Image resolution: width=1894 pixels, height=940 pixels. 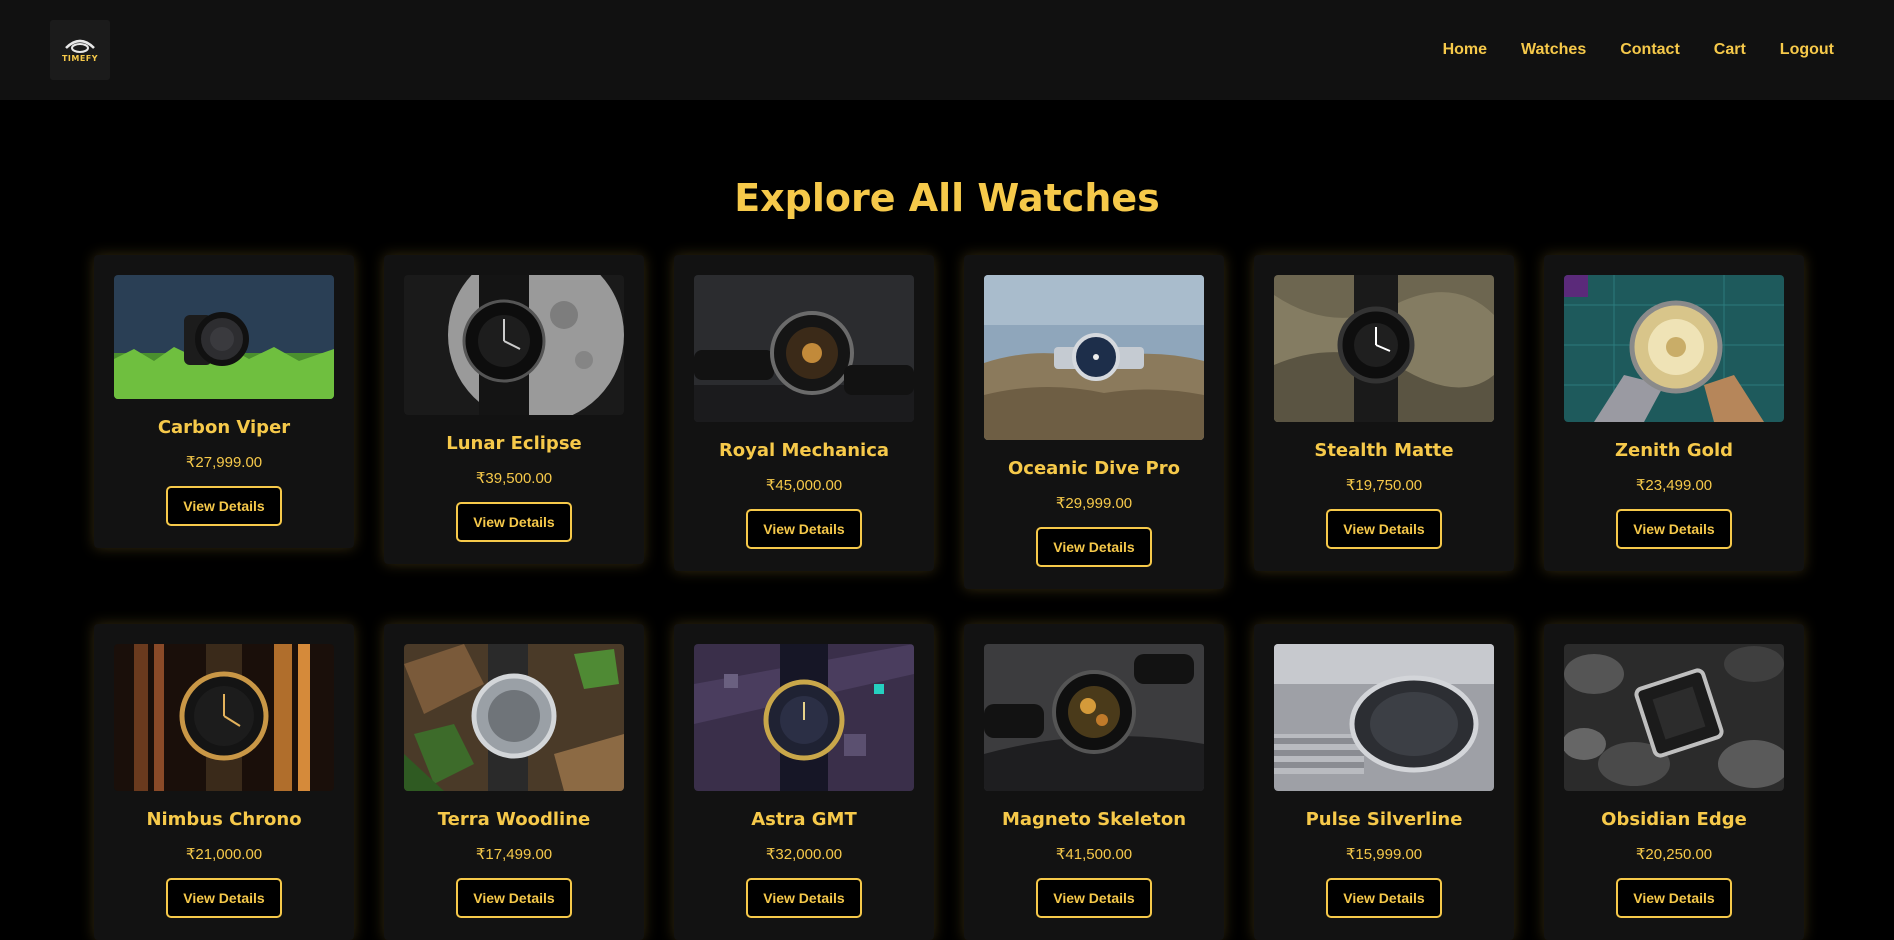 What do you see at coordinates (1094, 819) in the screenshot?
I see `product-name: Magneto Skeleton` at bounding box center [1094, 819].